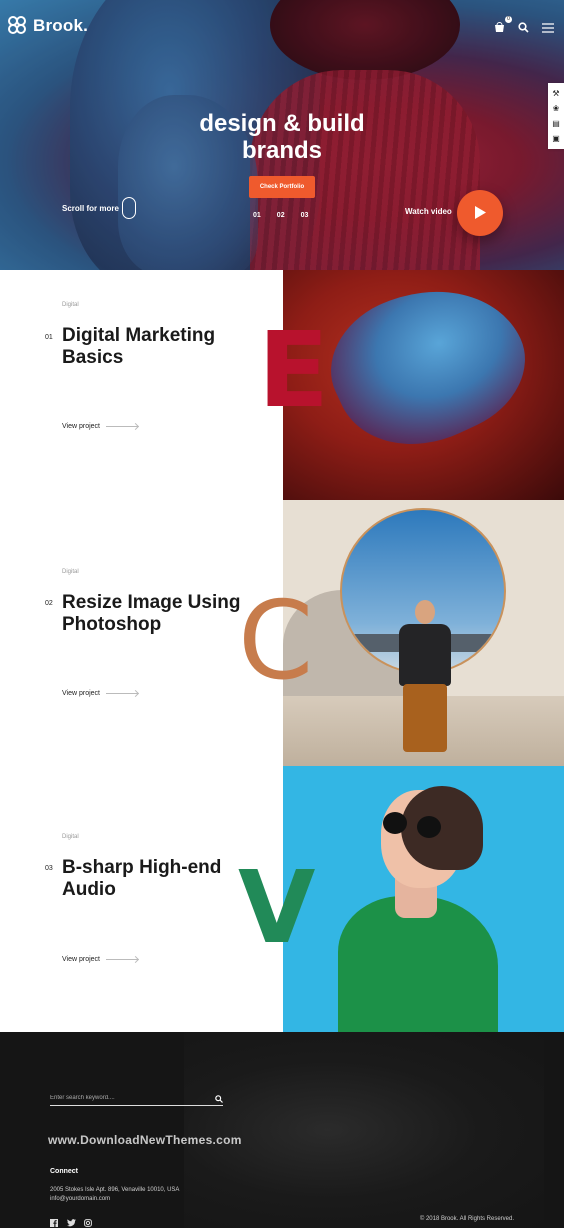 Image resolution: width=564 pixels, height=1228 pixels. I want to click on social-links, so click(71, 1220).